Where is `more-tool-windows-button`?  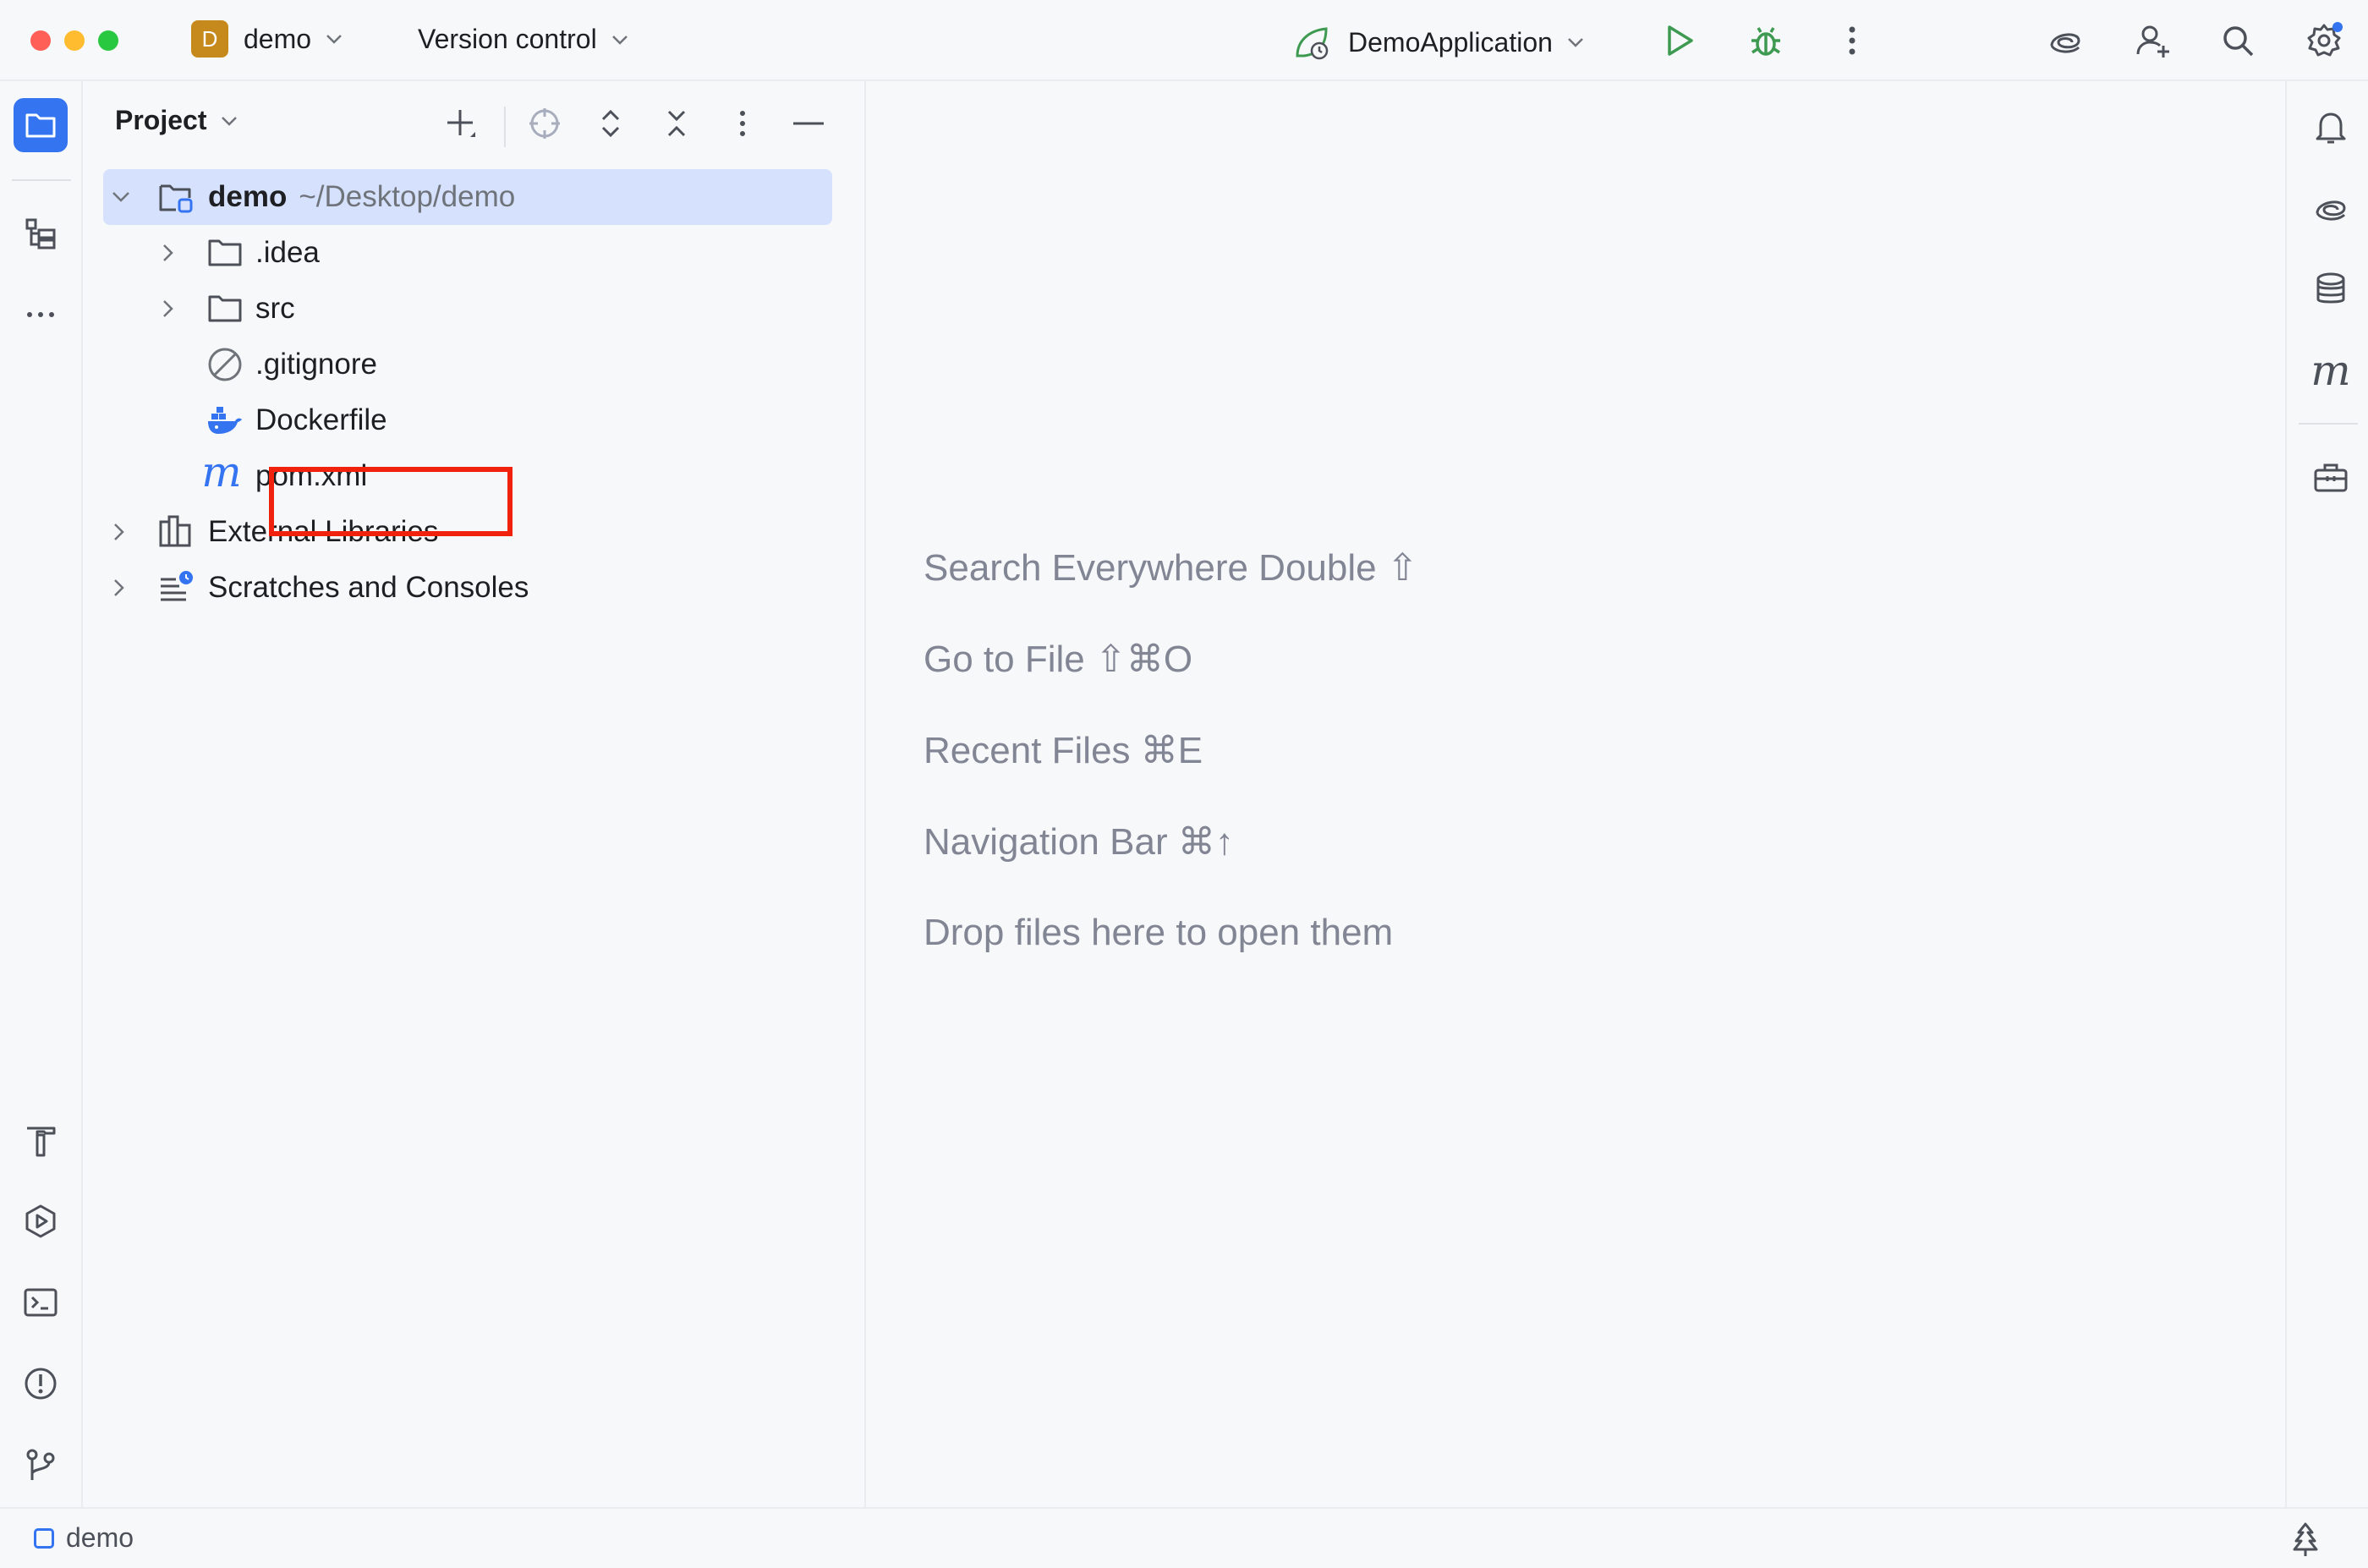
more-tool-windows-button is located at coordinates (41, 315).